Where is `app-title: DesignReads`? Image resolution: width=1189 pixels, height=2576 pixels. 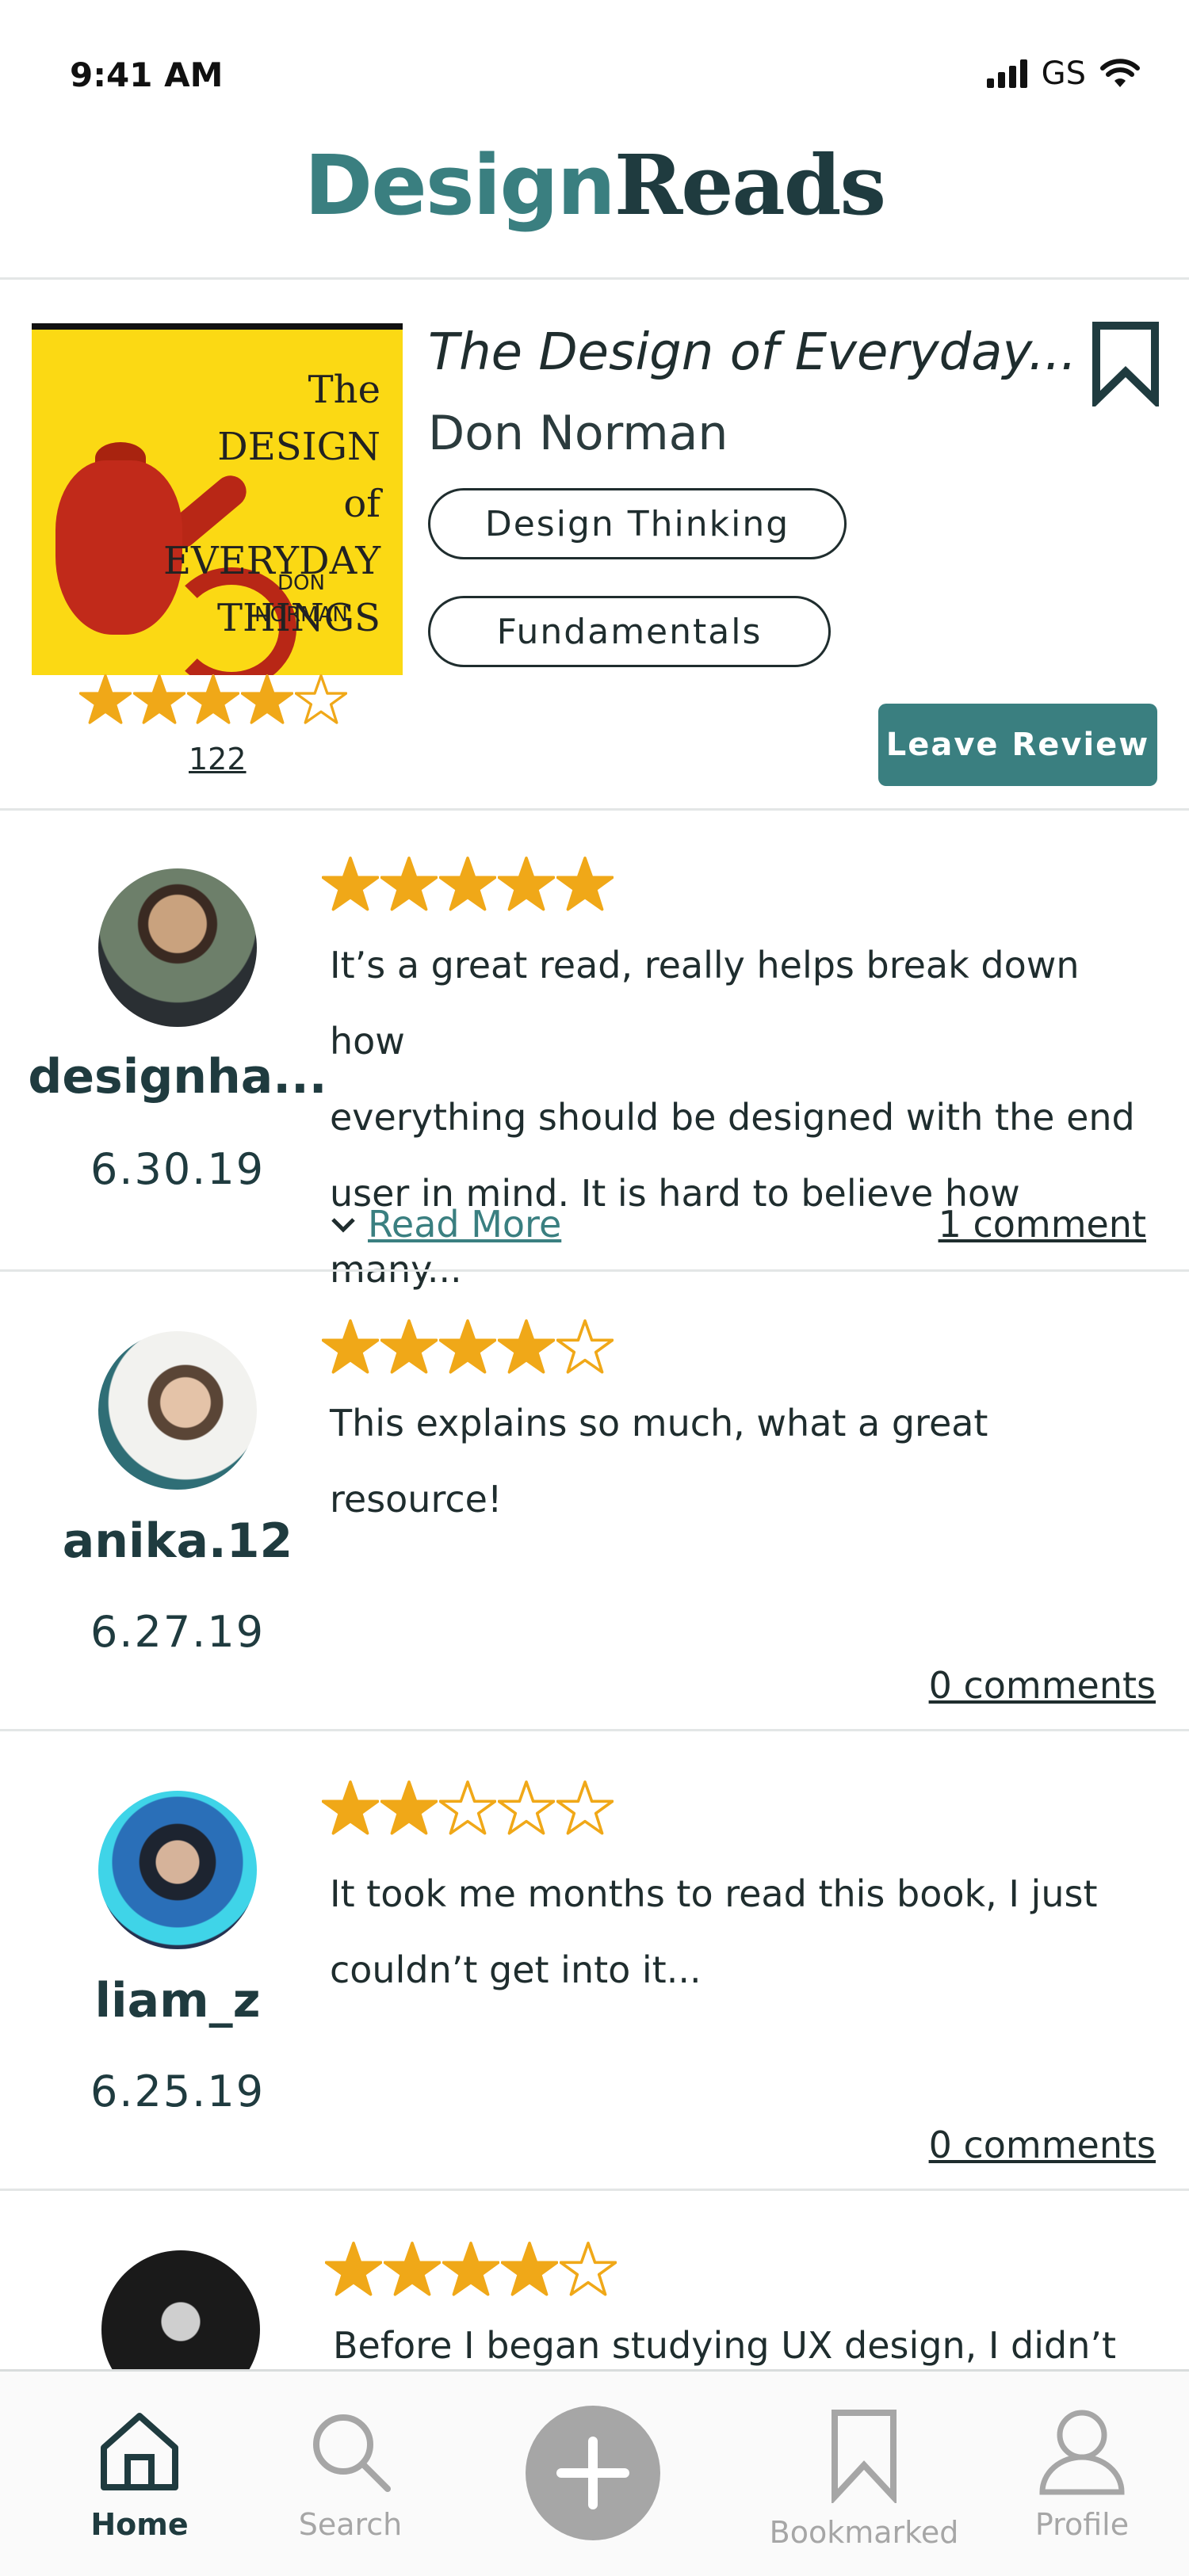 app-title: DesignReads is located at coordinates (594, 185).